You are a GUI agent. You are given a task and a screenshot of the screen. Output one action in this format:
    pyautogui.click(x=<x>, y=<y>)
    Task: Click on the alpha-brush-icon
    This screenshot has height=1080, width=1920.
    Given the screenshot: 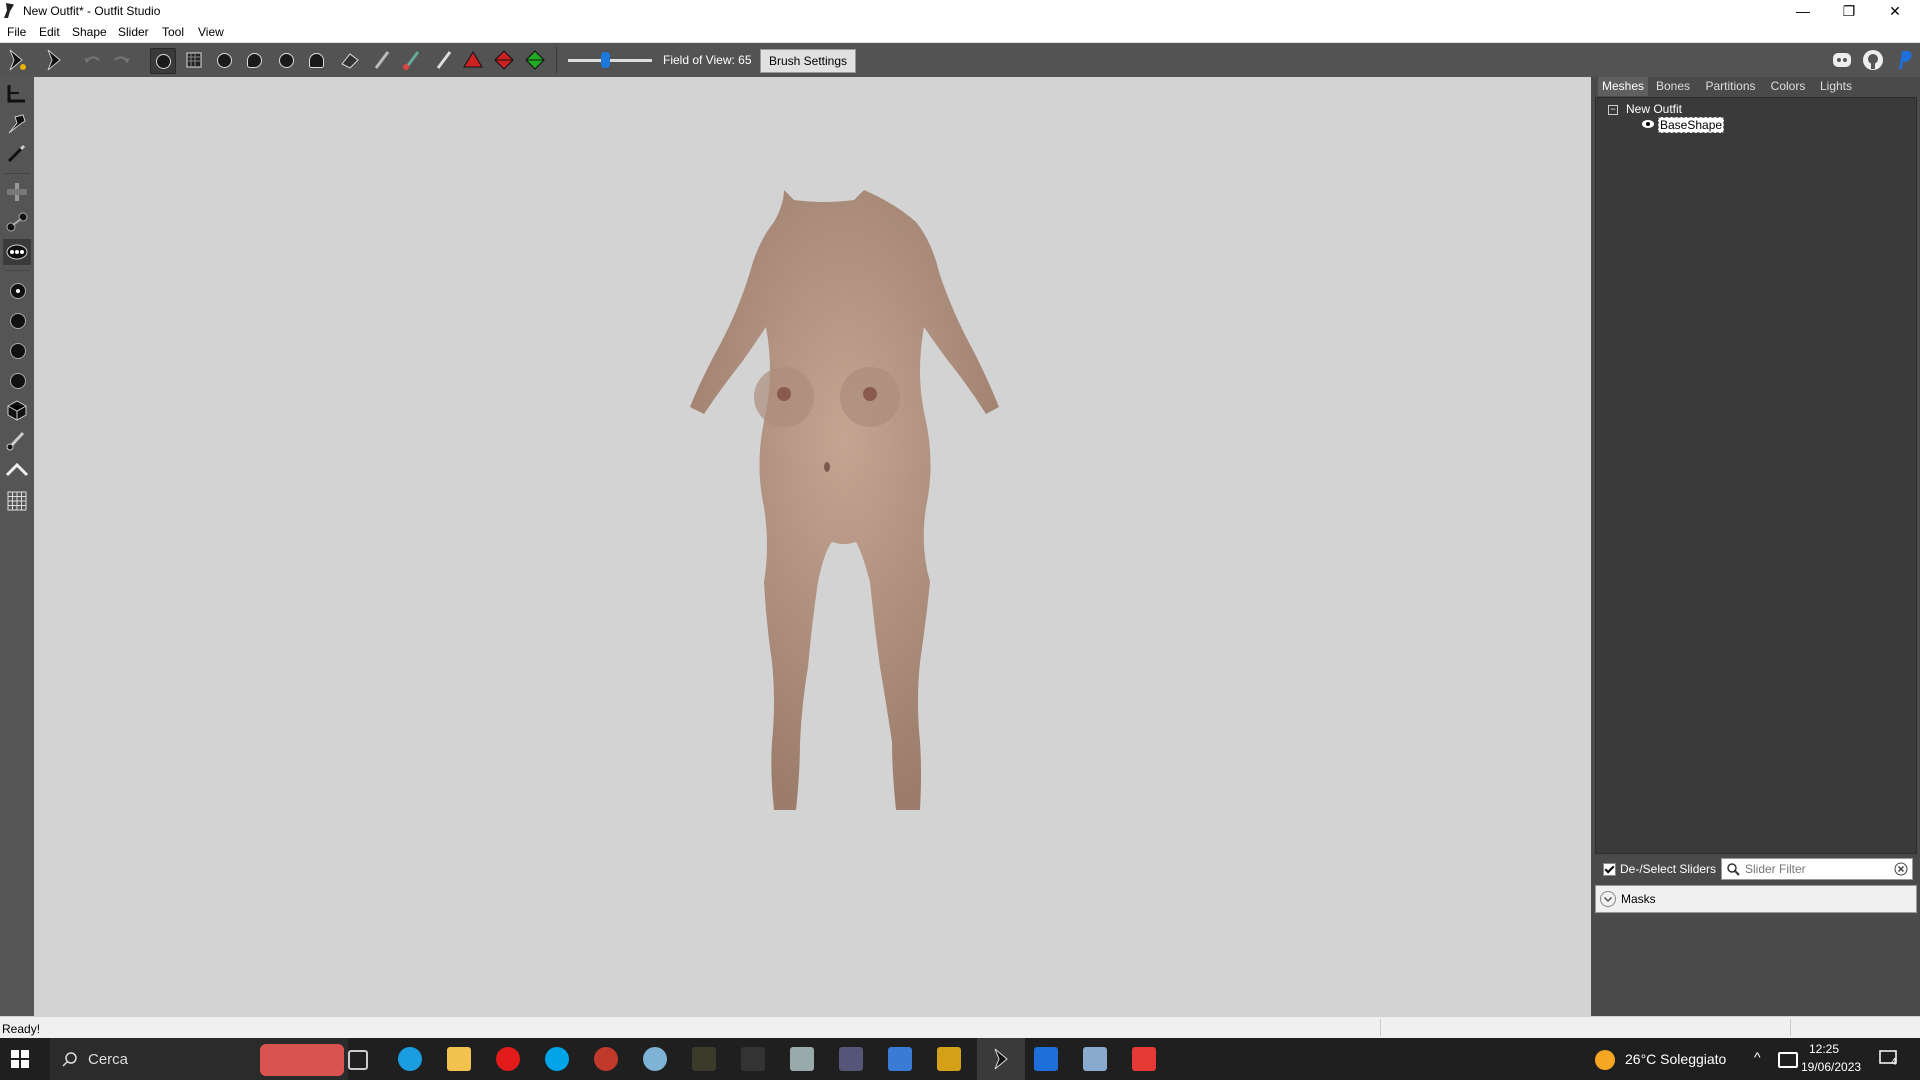 What is the action you would take?
    pyautogui.click(x=444, y=60)
    